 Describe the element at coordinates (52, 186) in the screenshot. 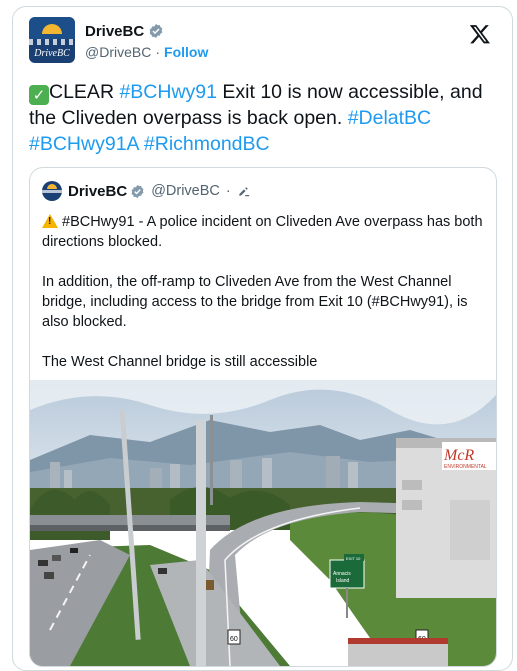

I see `quoted-avatar-sun` at that location.